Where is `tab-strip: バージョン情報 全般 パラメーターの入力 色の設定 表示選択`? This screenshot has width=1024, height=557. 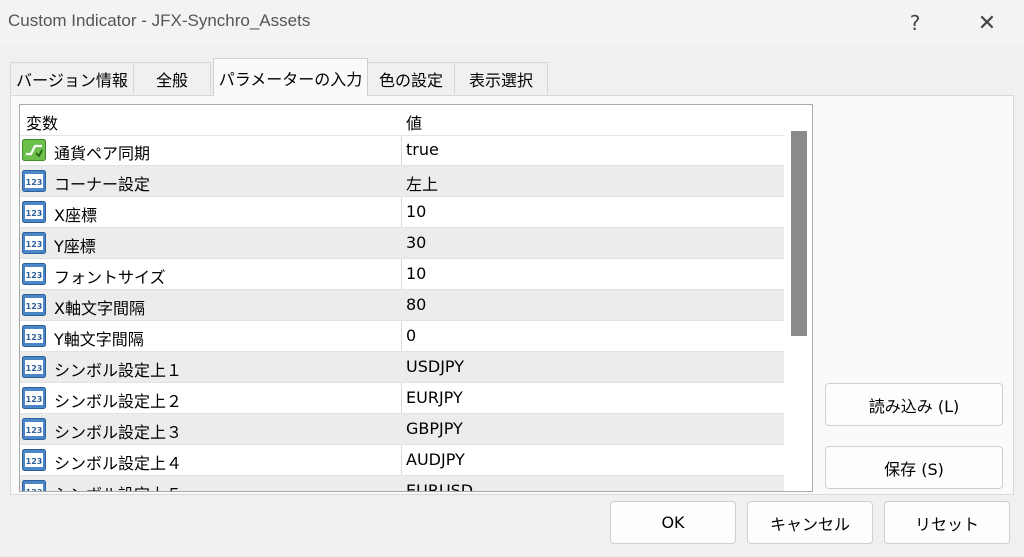 tab-strip: バージョン情報 全般 パラメーターの入力 色の設定 表示選択 is located at coordinates (510, 77).